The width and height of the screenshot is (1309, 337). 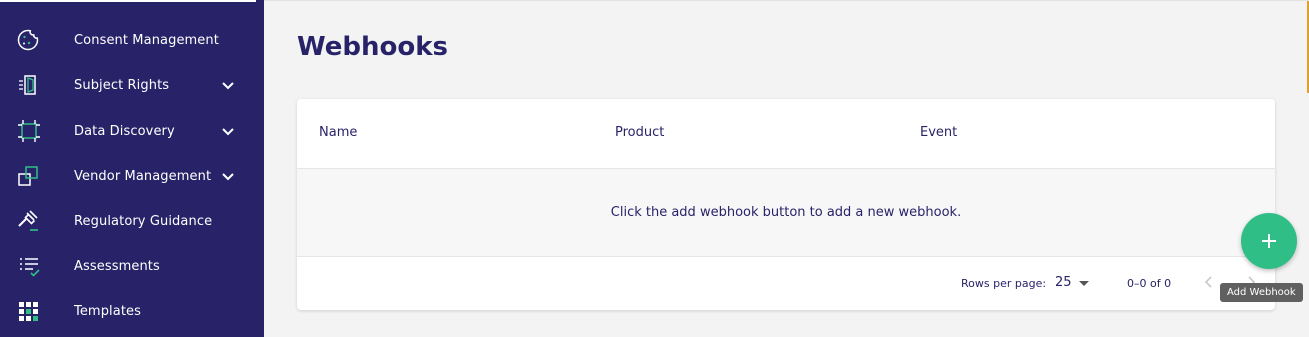 What do you see at coordinates (29, 131) in the screenshot?
I see `scan-frame-icon` at bounding box center [29, 131].